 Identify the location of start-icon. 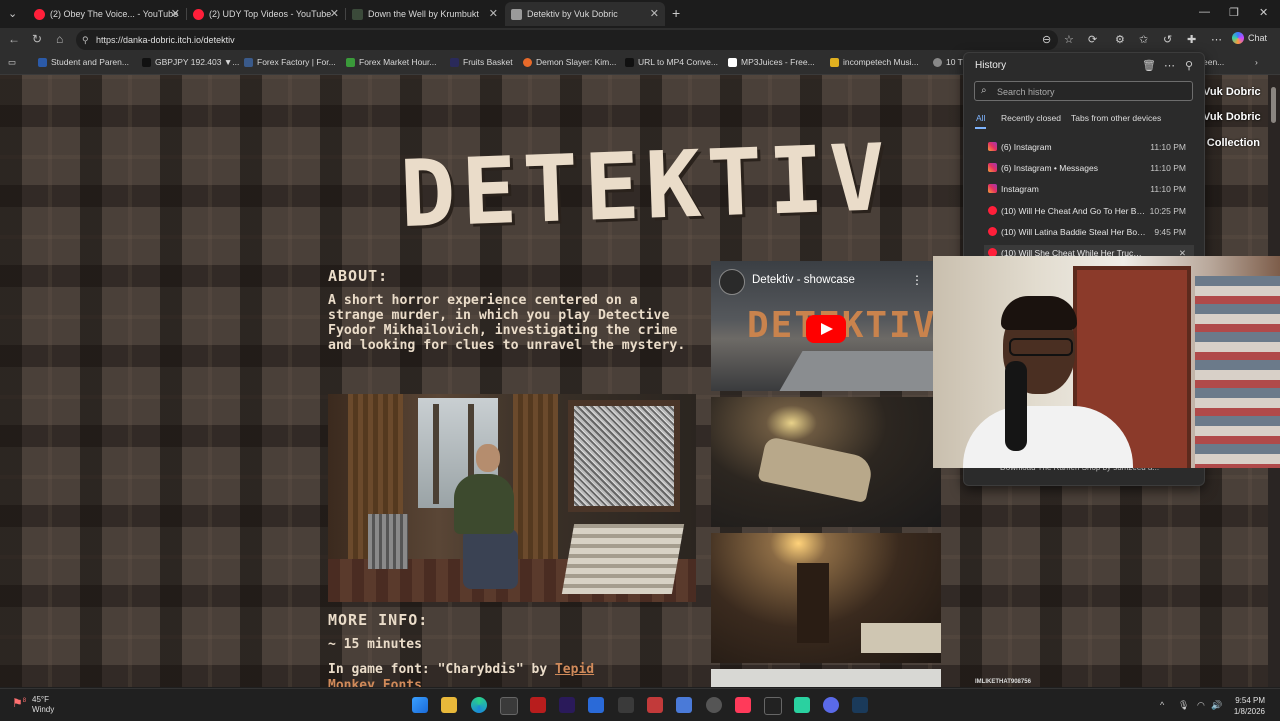
(420, 705).